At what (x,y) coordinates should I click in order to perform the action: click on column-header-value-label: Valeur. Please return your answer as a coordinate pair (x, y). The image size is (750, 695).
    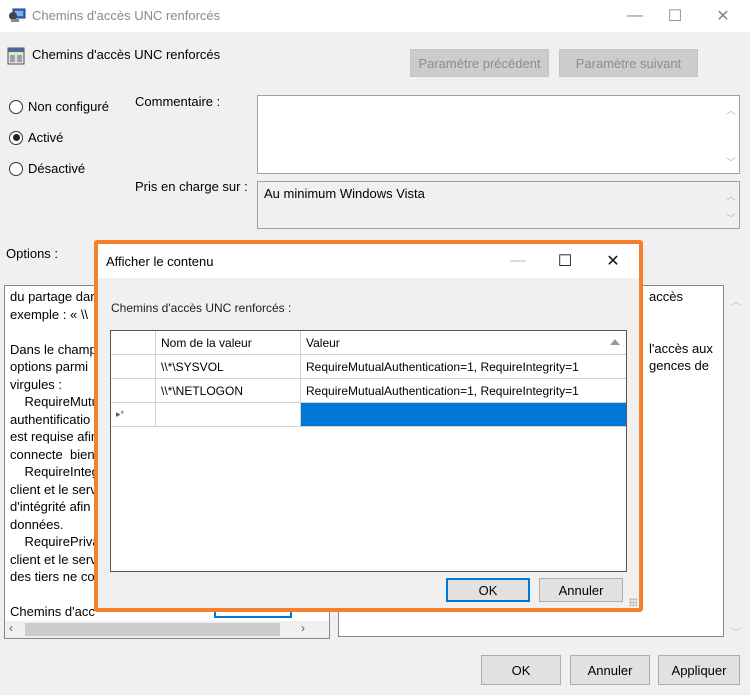
    Looking at the image, I should click on (323, 342).